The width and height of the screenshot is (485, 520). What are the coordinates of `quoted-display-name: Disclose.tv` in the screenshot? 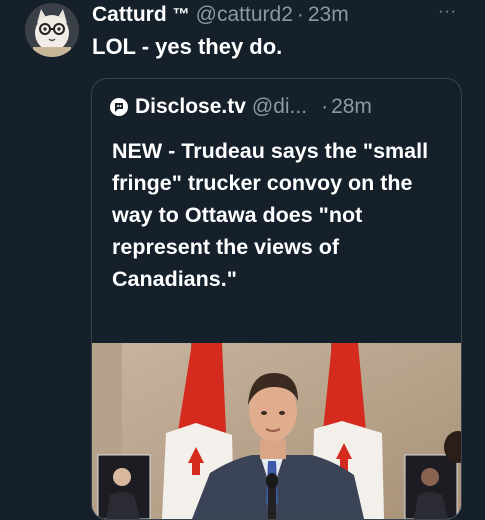 It's located at (190, 107).